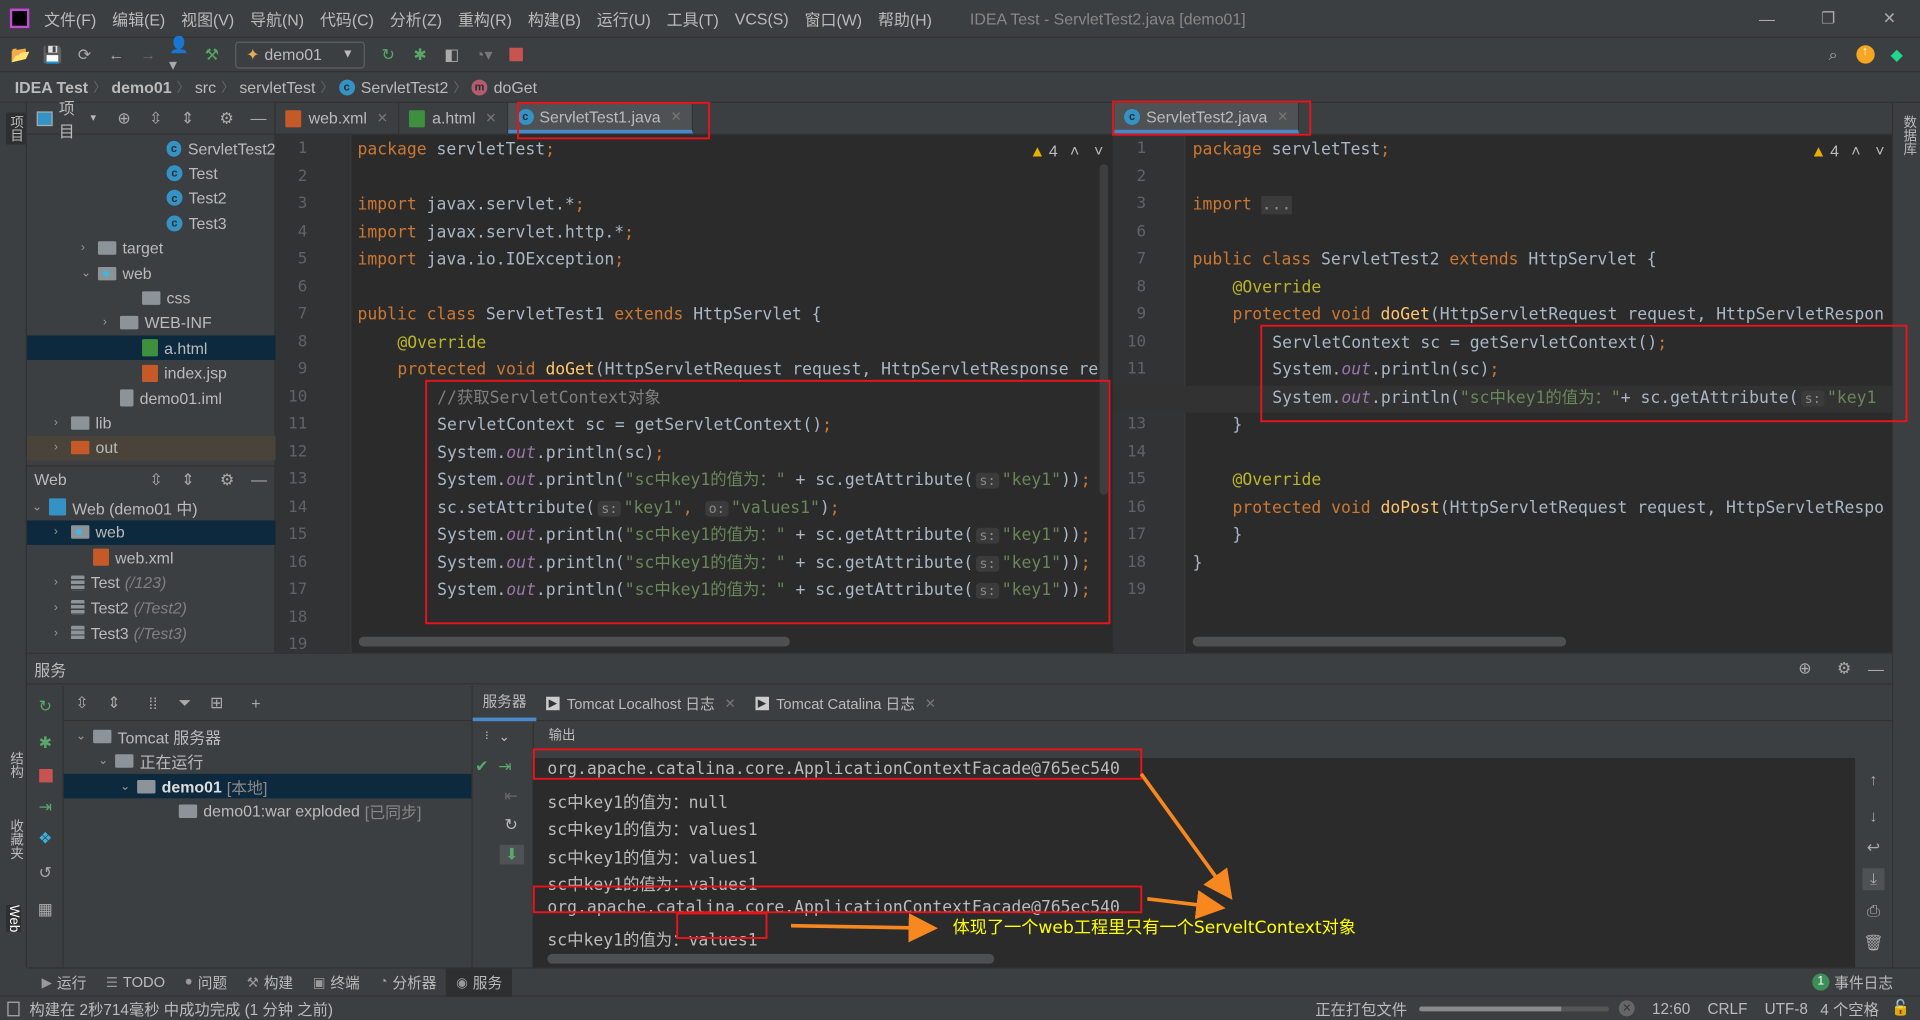  What do you see at coordinates (148, 54) in the screenshot?
I see `forward-icon: →` at bounding box center [148, 54].